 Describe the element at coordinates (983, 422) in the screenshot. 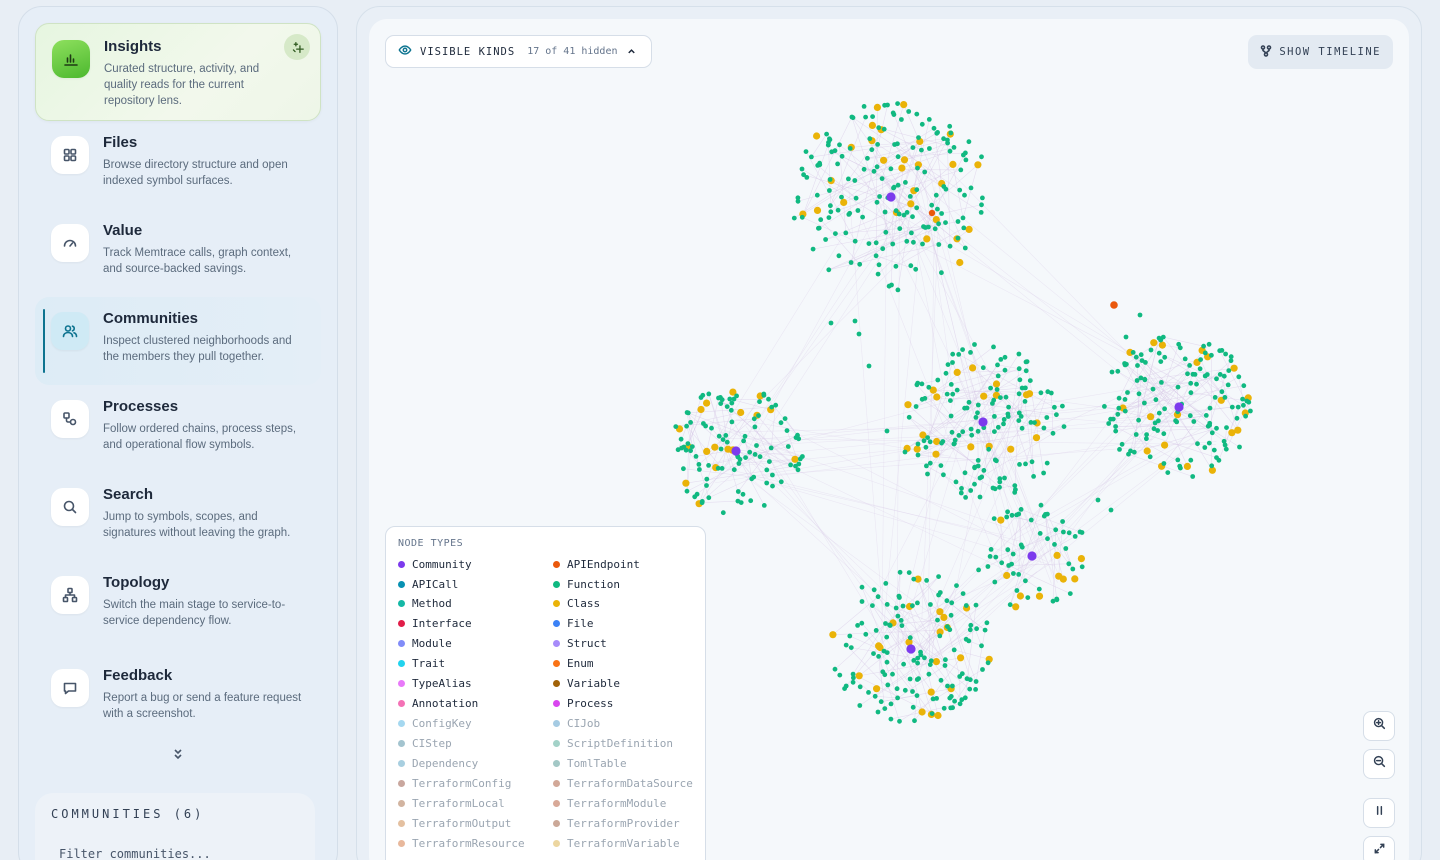

I see `community-node` at that location.